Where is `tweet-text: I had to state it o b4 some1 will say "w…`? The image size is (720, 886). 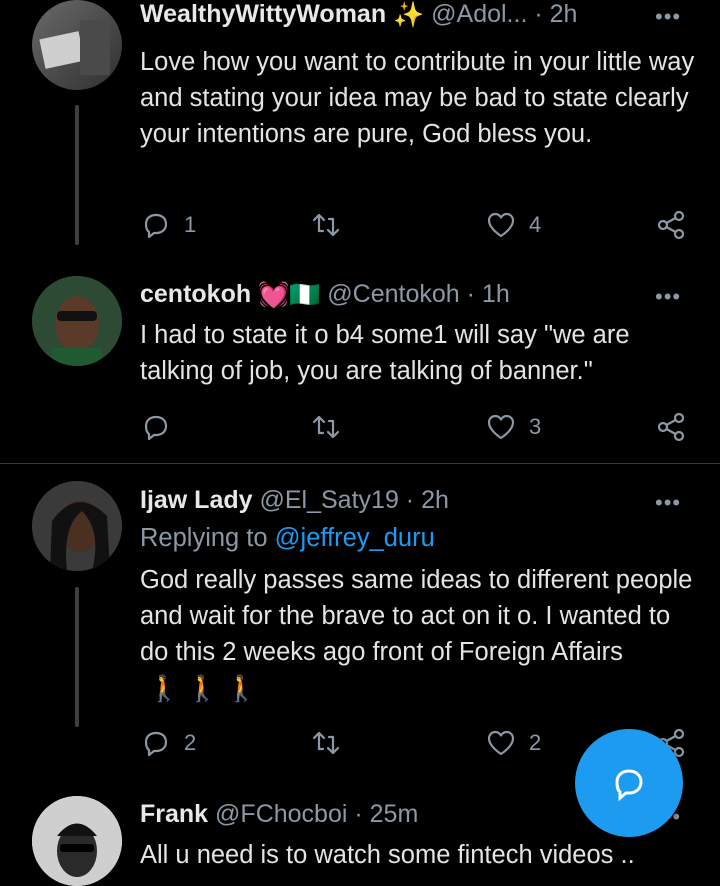
tweet-text: I had to state it o b4 some1 will say "w… is located at coordinates (385, 353).